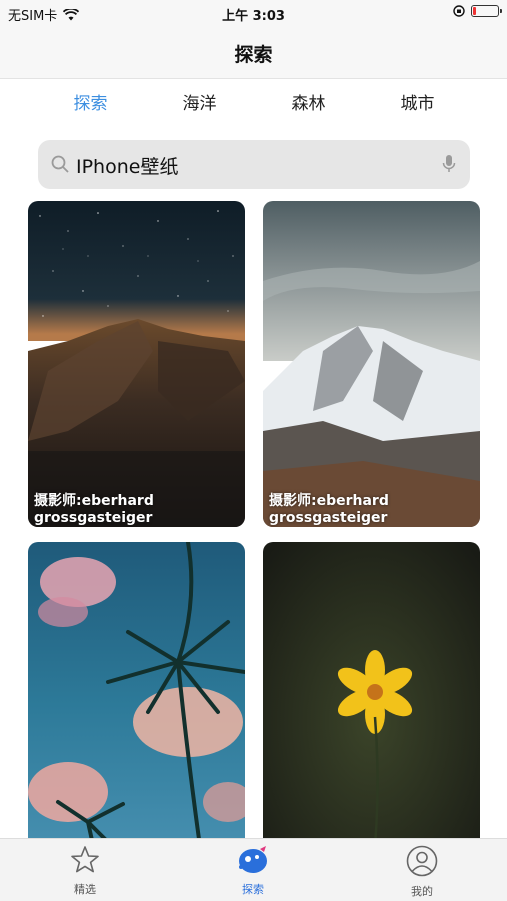  I want to click on status-time: 上午 3:03, so click(253, 16).